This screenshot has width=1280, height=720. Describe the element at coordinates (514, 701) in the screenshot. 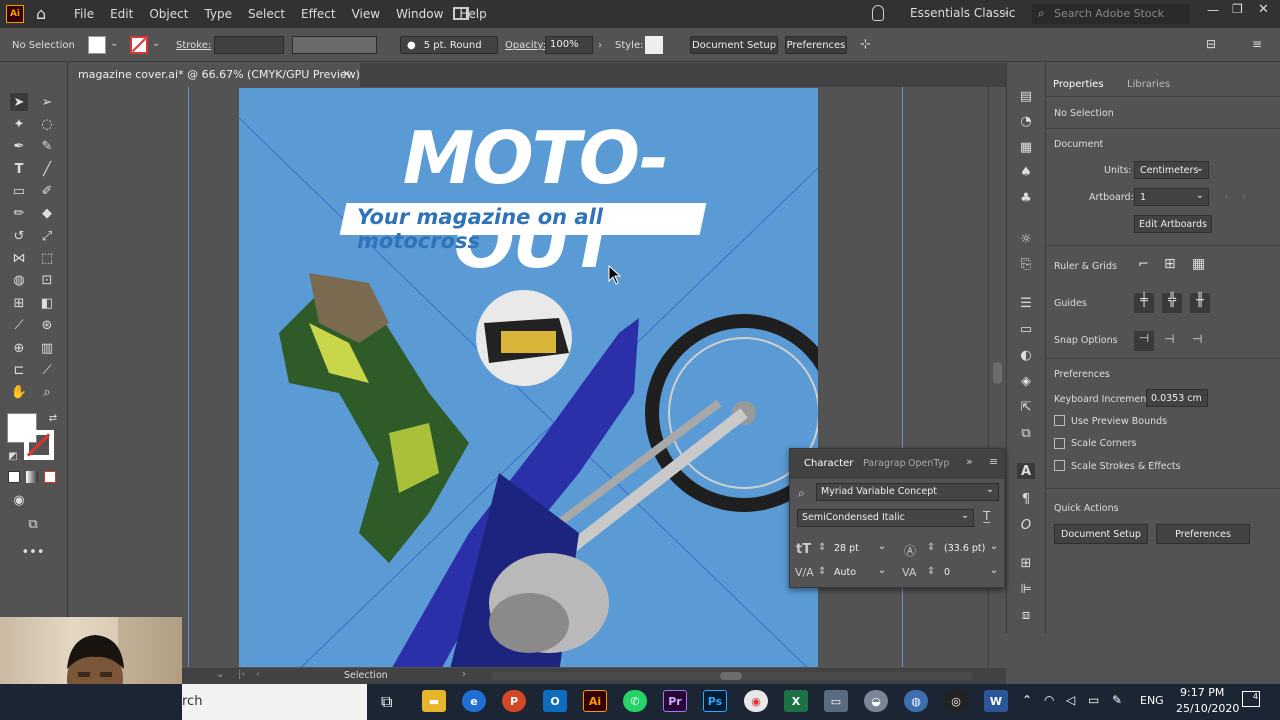

I see `powerpoint-icon: P` at that location.